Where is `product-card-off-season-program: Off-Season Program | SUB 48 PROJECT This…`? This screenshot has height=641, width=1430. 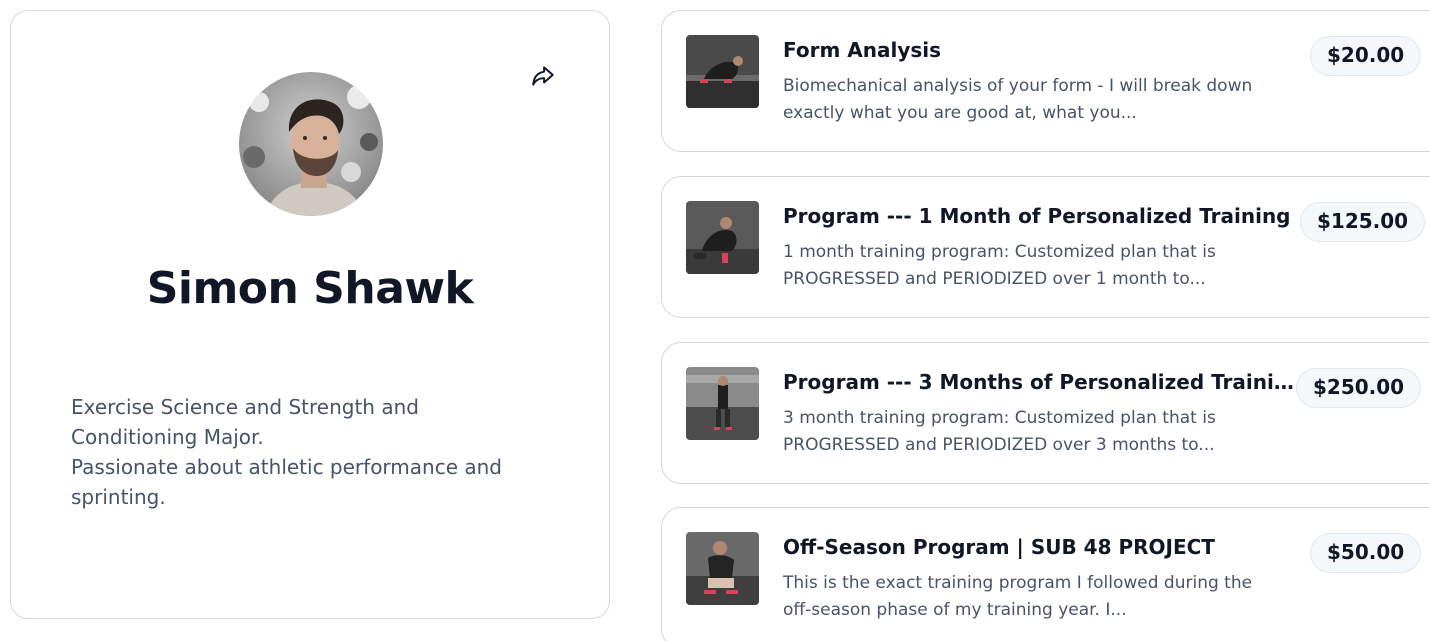
product-card-off-season-program: Off-Season Program | SUB 48 PROJECT This… is located at coordinates (1045, 574).